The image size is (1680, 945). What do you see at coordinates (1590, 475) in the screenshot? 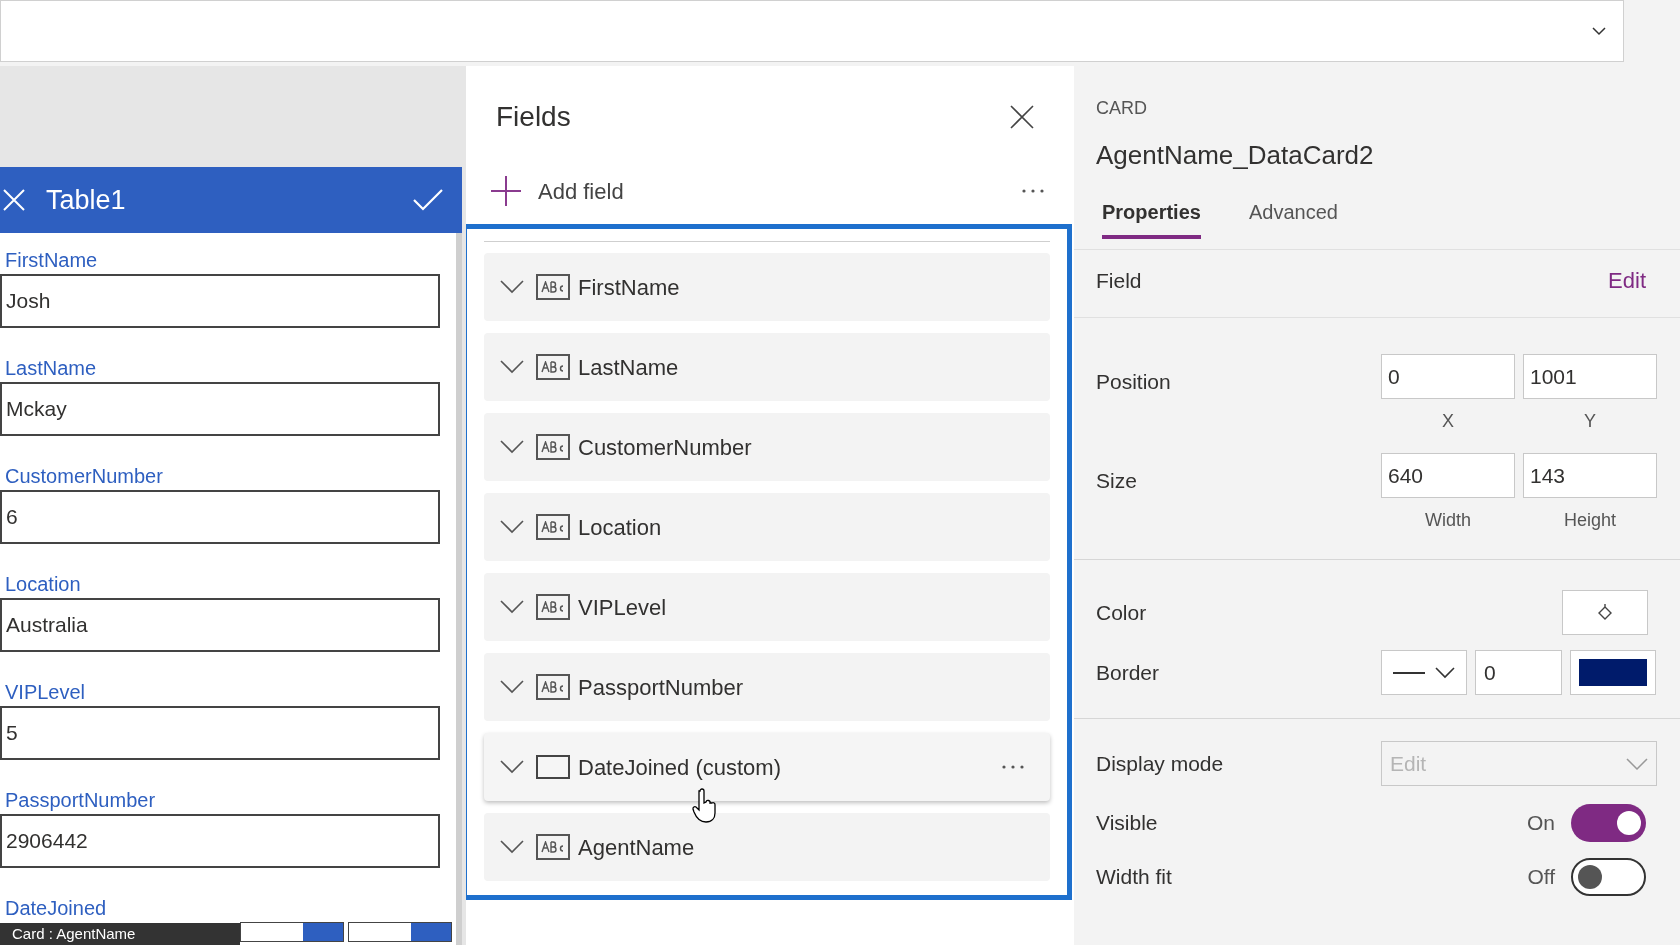
I see `number-input: 143` at bounding box center [1590, 475].